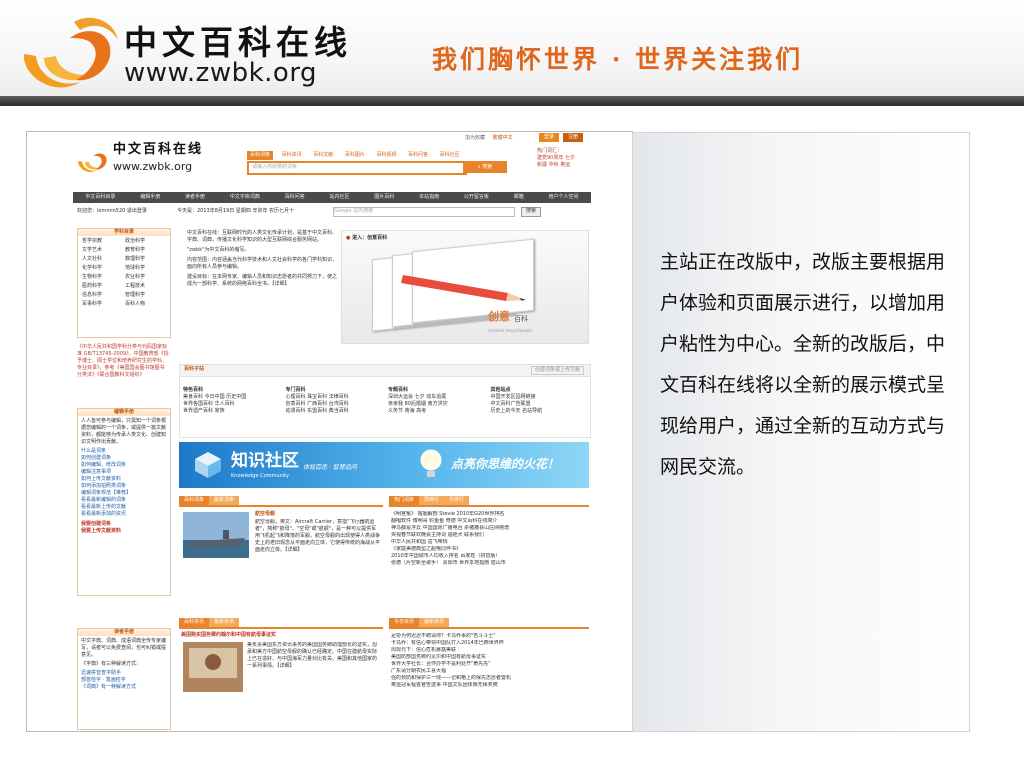 This screenshot has width=1024, height=768. I want to click on search-tab-video: 百科视频, so click(386, 155).